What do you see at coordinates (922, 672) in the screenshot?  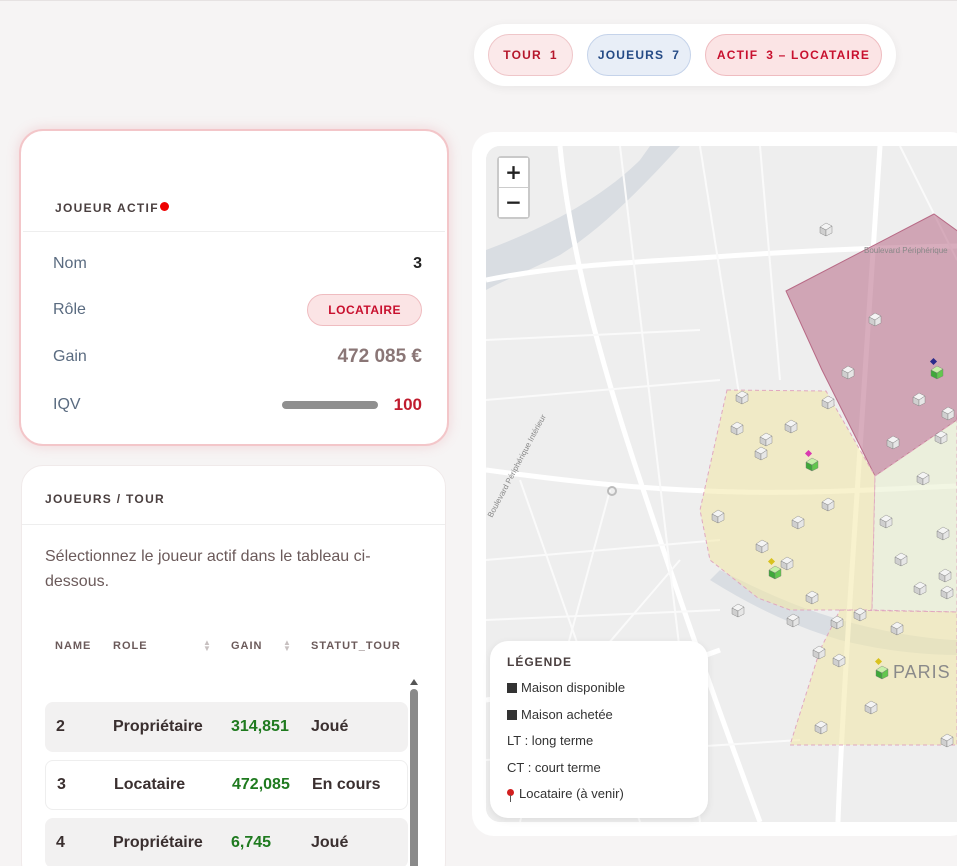 I see `city-label: PARIS` at bounding box center [922, 672].